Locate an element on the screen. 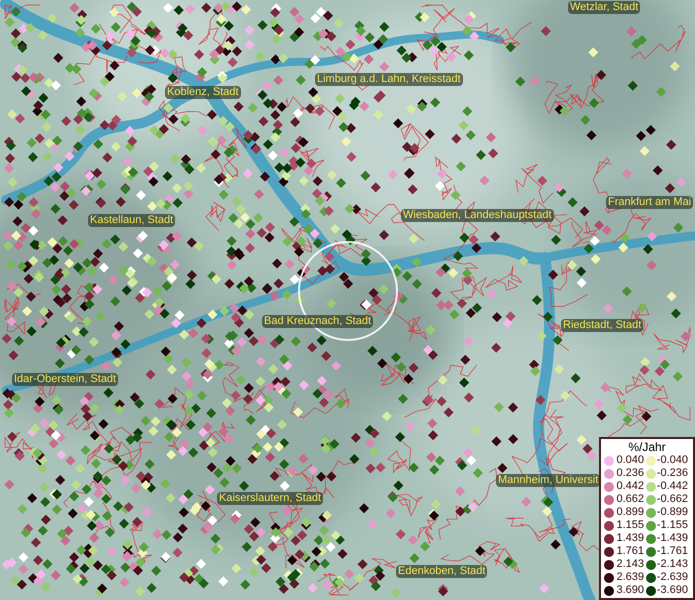  place-label: Bad Kreuznach, Stadt is located at coordinates (318, 321).